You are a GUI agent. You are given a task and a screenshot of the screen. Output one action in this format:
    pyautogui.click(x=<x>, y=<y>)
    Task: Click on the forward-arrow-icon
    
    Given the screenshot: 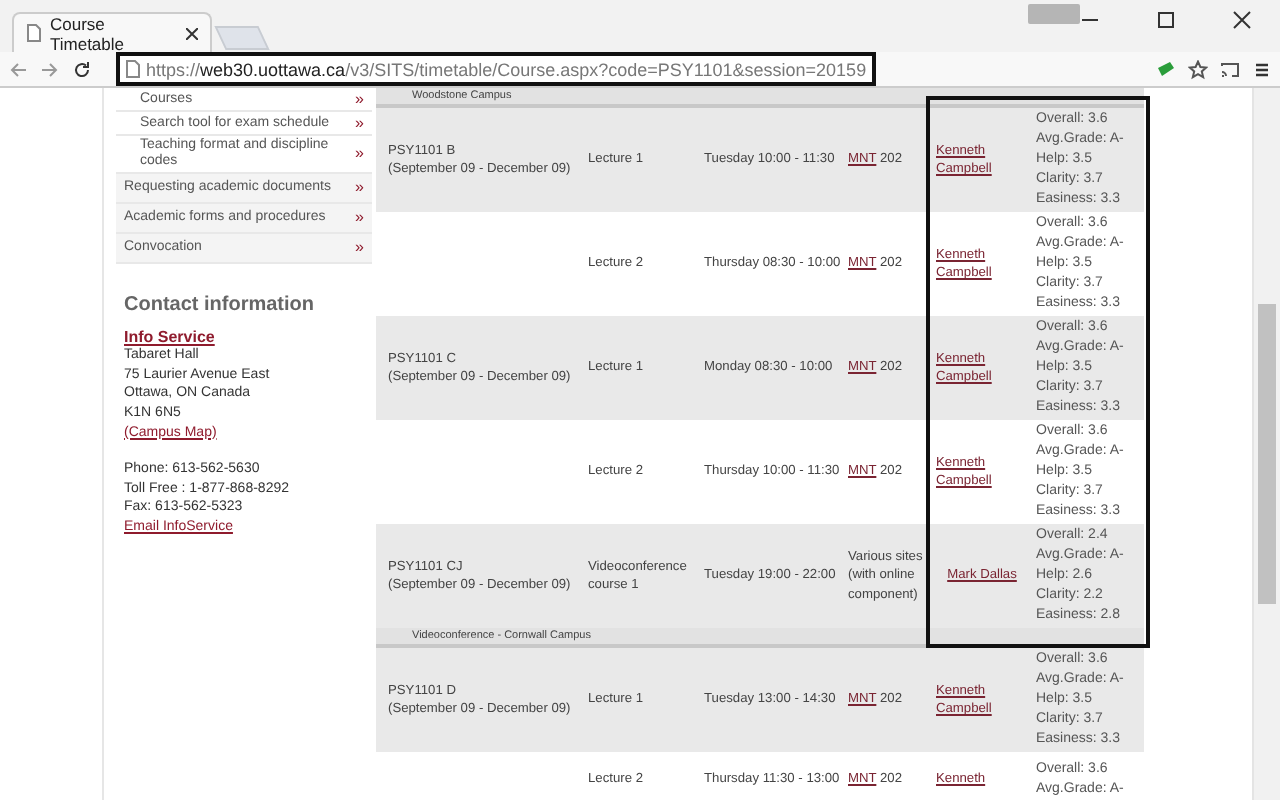 What is the action you would take?
    pyautogui.click(x=50, y=69)
    